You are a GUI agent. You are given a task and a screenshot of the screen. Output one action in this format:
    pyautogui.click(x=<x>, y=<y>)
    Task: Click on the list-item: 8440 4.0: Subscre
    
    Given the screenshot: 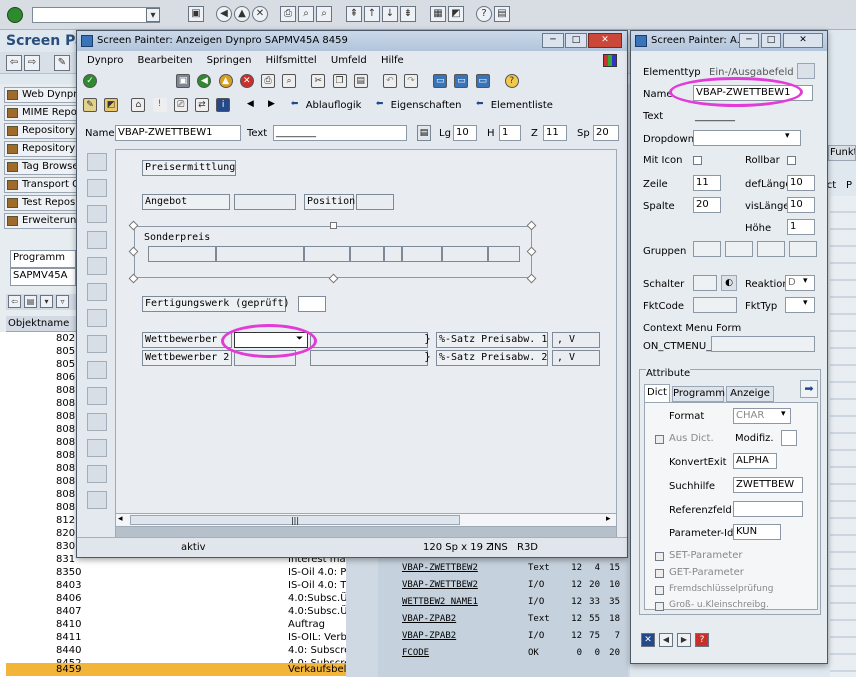 What is the action you would take?
    pyautogui.click(x=177, y=650)
    